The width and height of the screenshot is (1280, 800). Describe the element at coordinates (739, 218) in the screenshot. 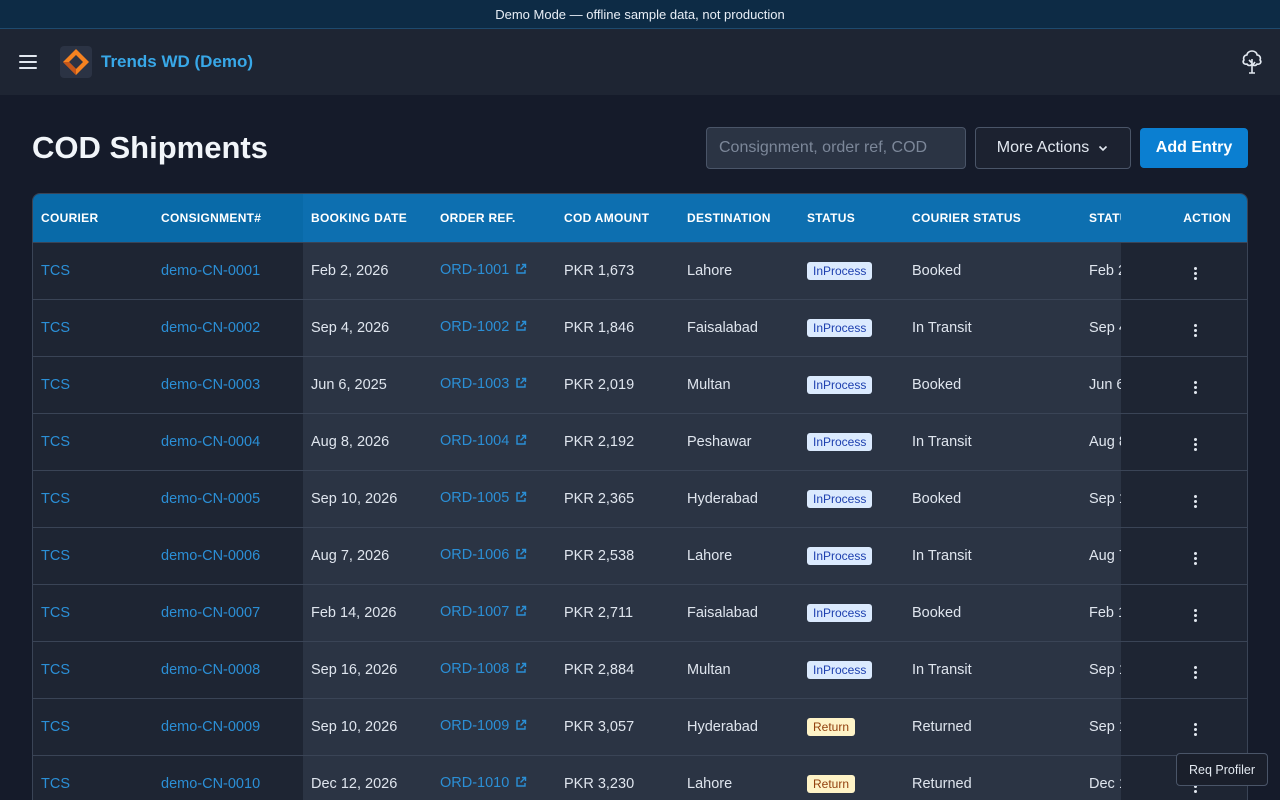

I see `column-header-destination: DESTINATION` at that location.